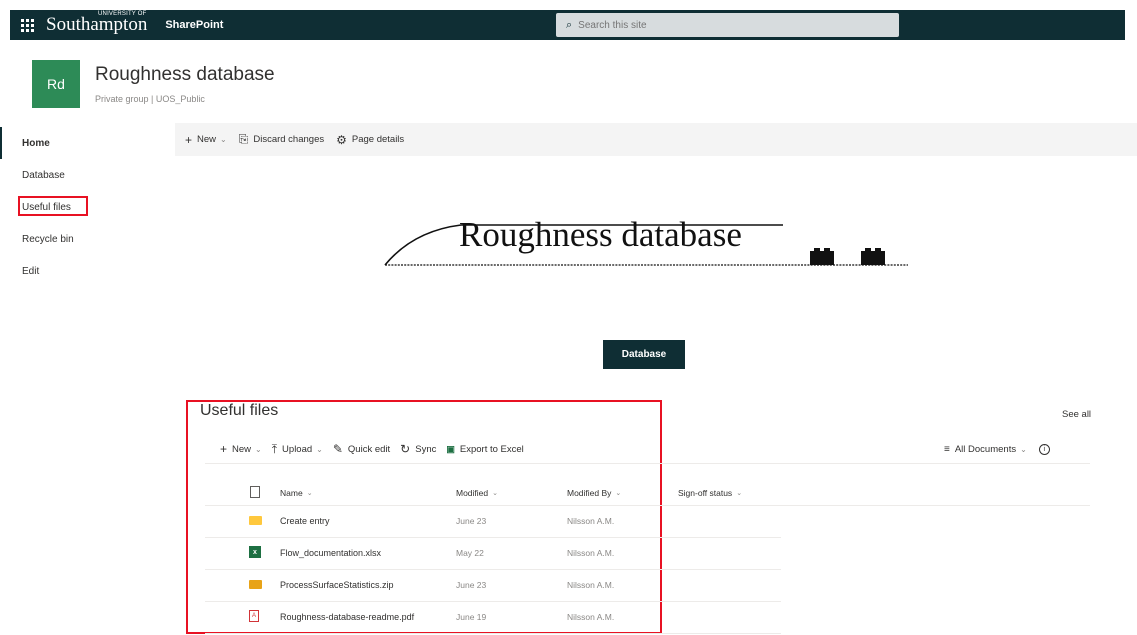  I want to click on export-to-excel-button: ▣ Export to Excel, so click(484, 449).